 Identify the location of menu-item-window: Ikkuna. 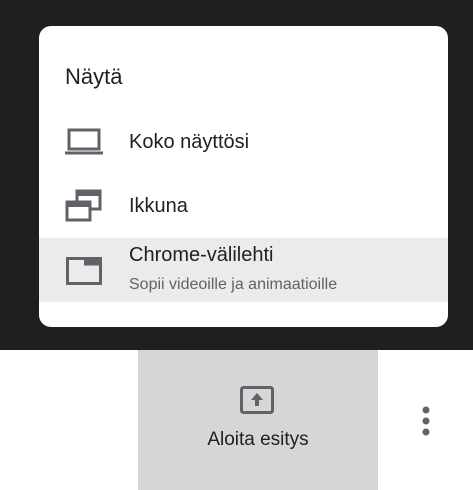
(243, 206).